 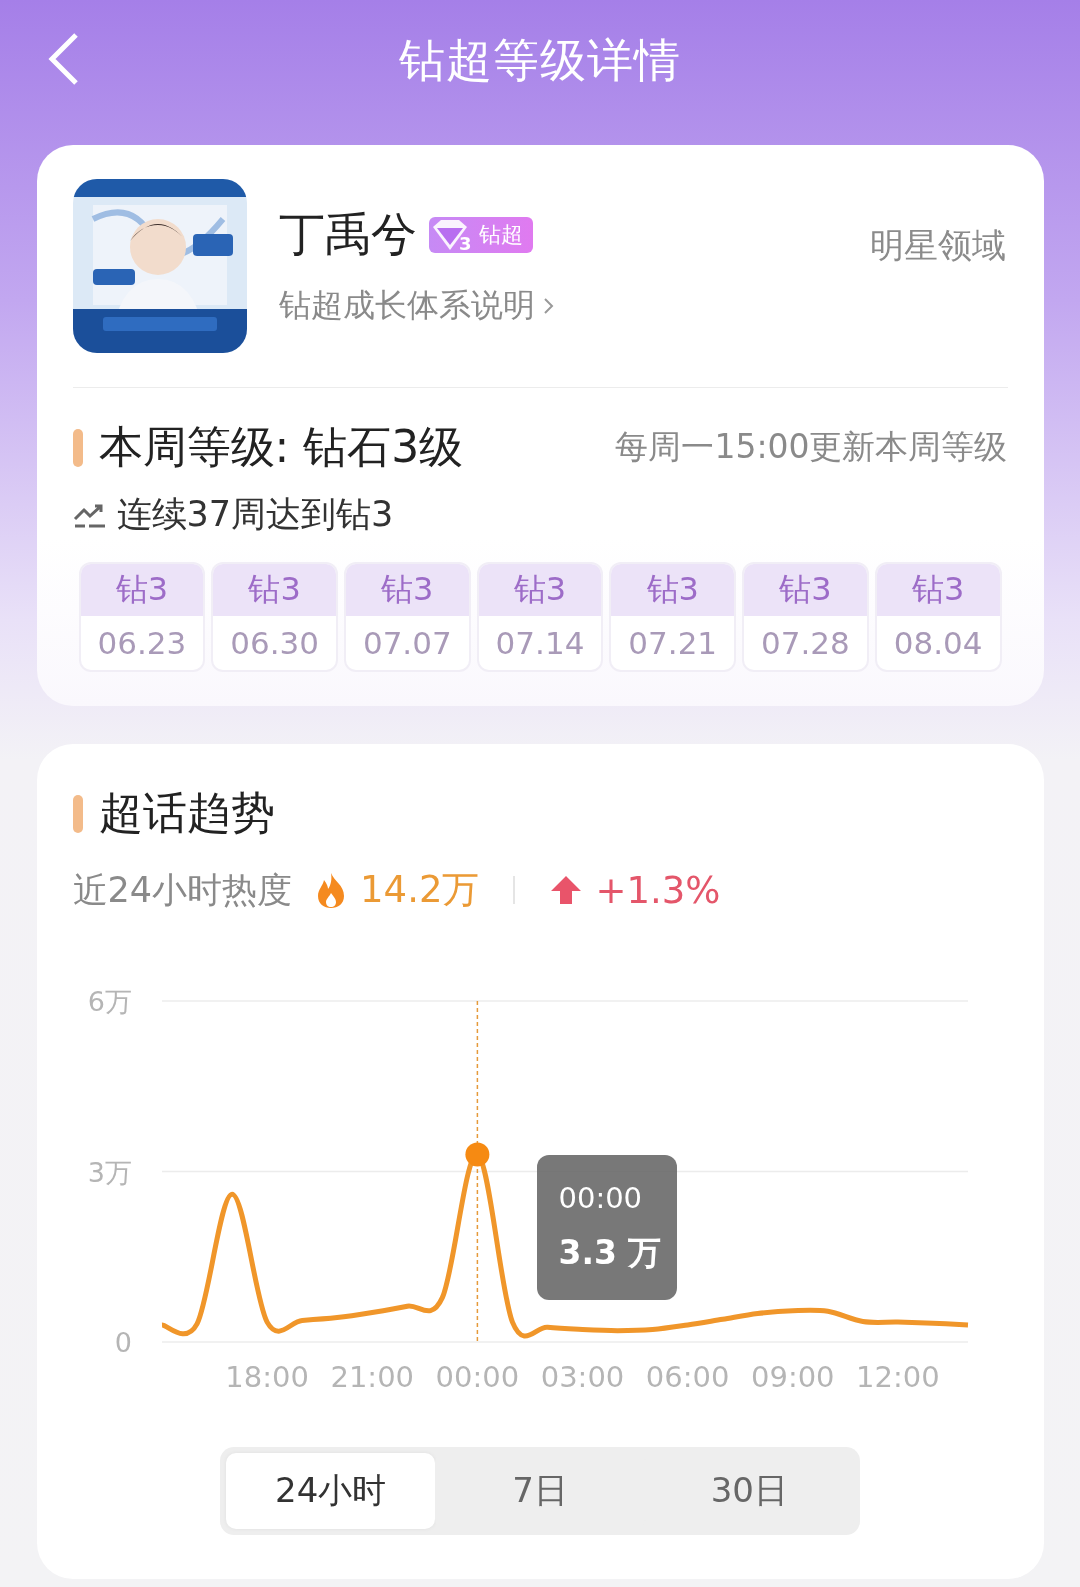 I want to click on y-axis-label: 6万, so click(x=109, y=1001).